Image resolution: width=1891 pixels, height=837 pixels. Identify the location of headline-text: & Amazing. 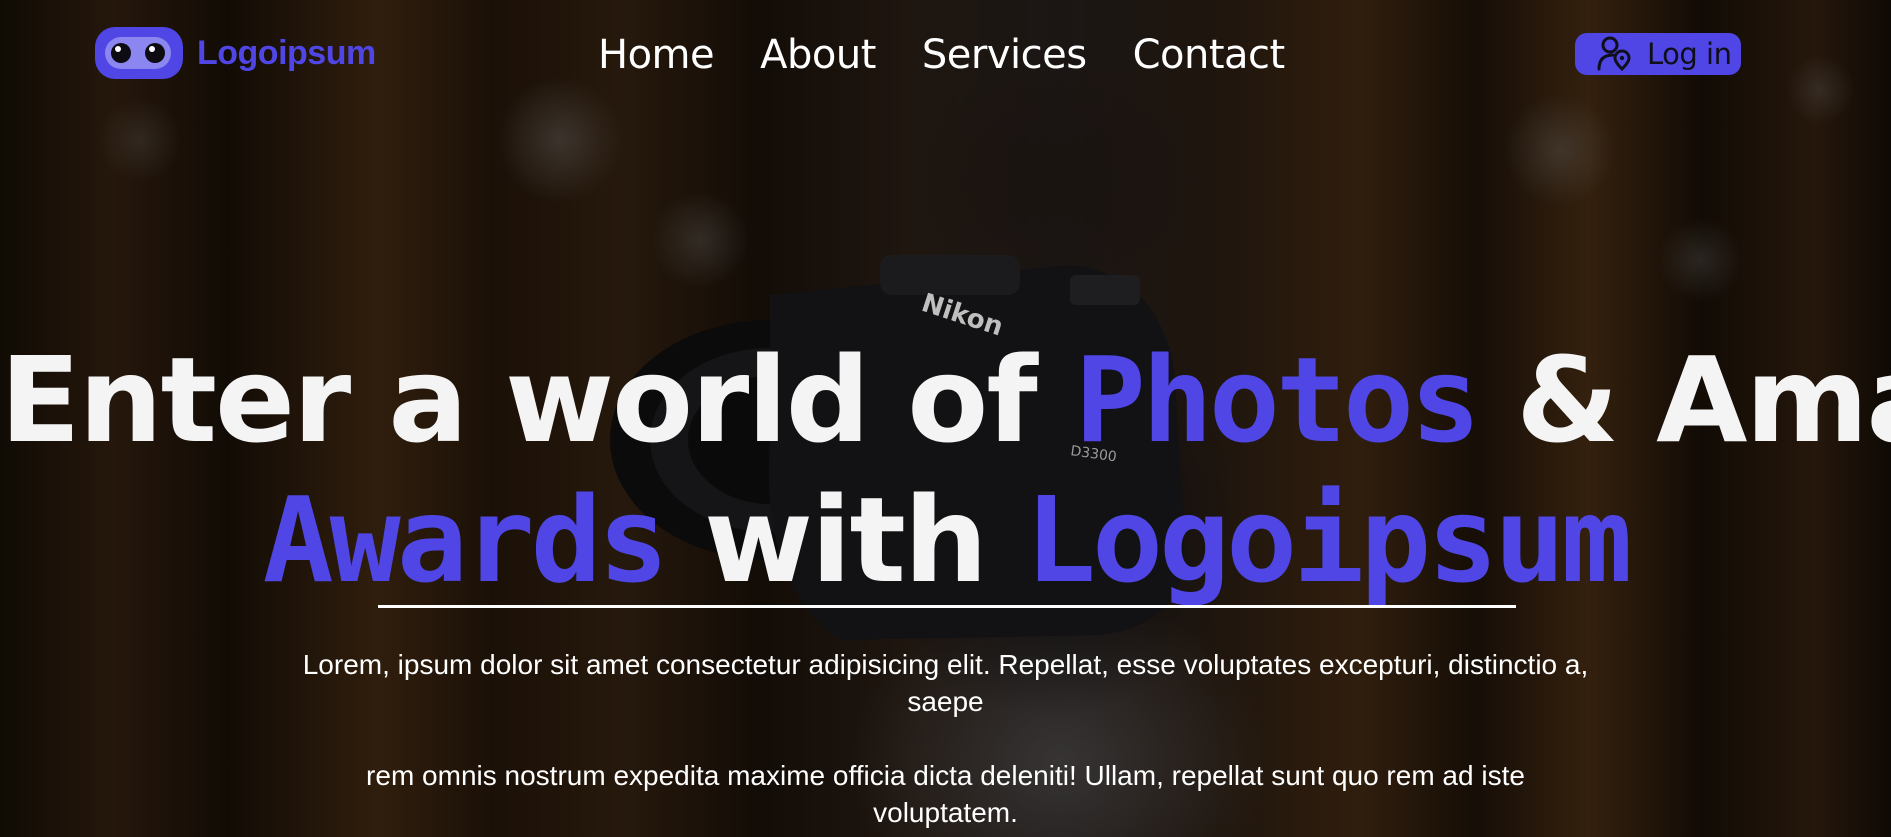
(1703, 400).